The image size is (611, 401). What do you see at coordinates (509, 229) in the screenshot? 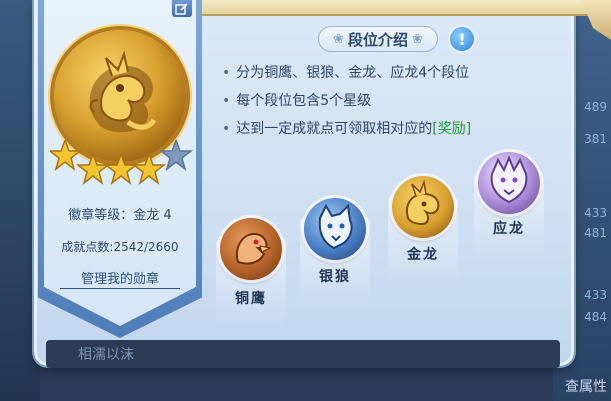
I see `tier-ying-label: 应龙` at bounding box center [509, 229].